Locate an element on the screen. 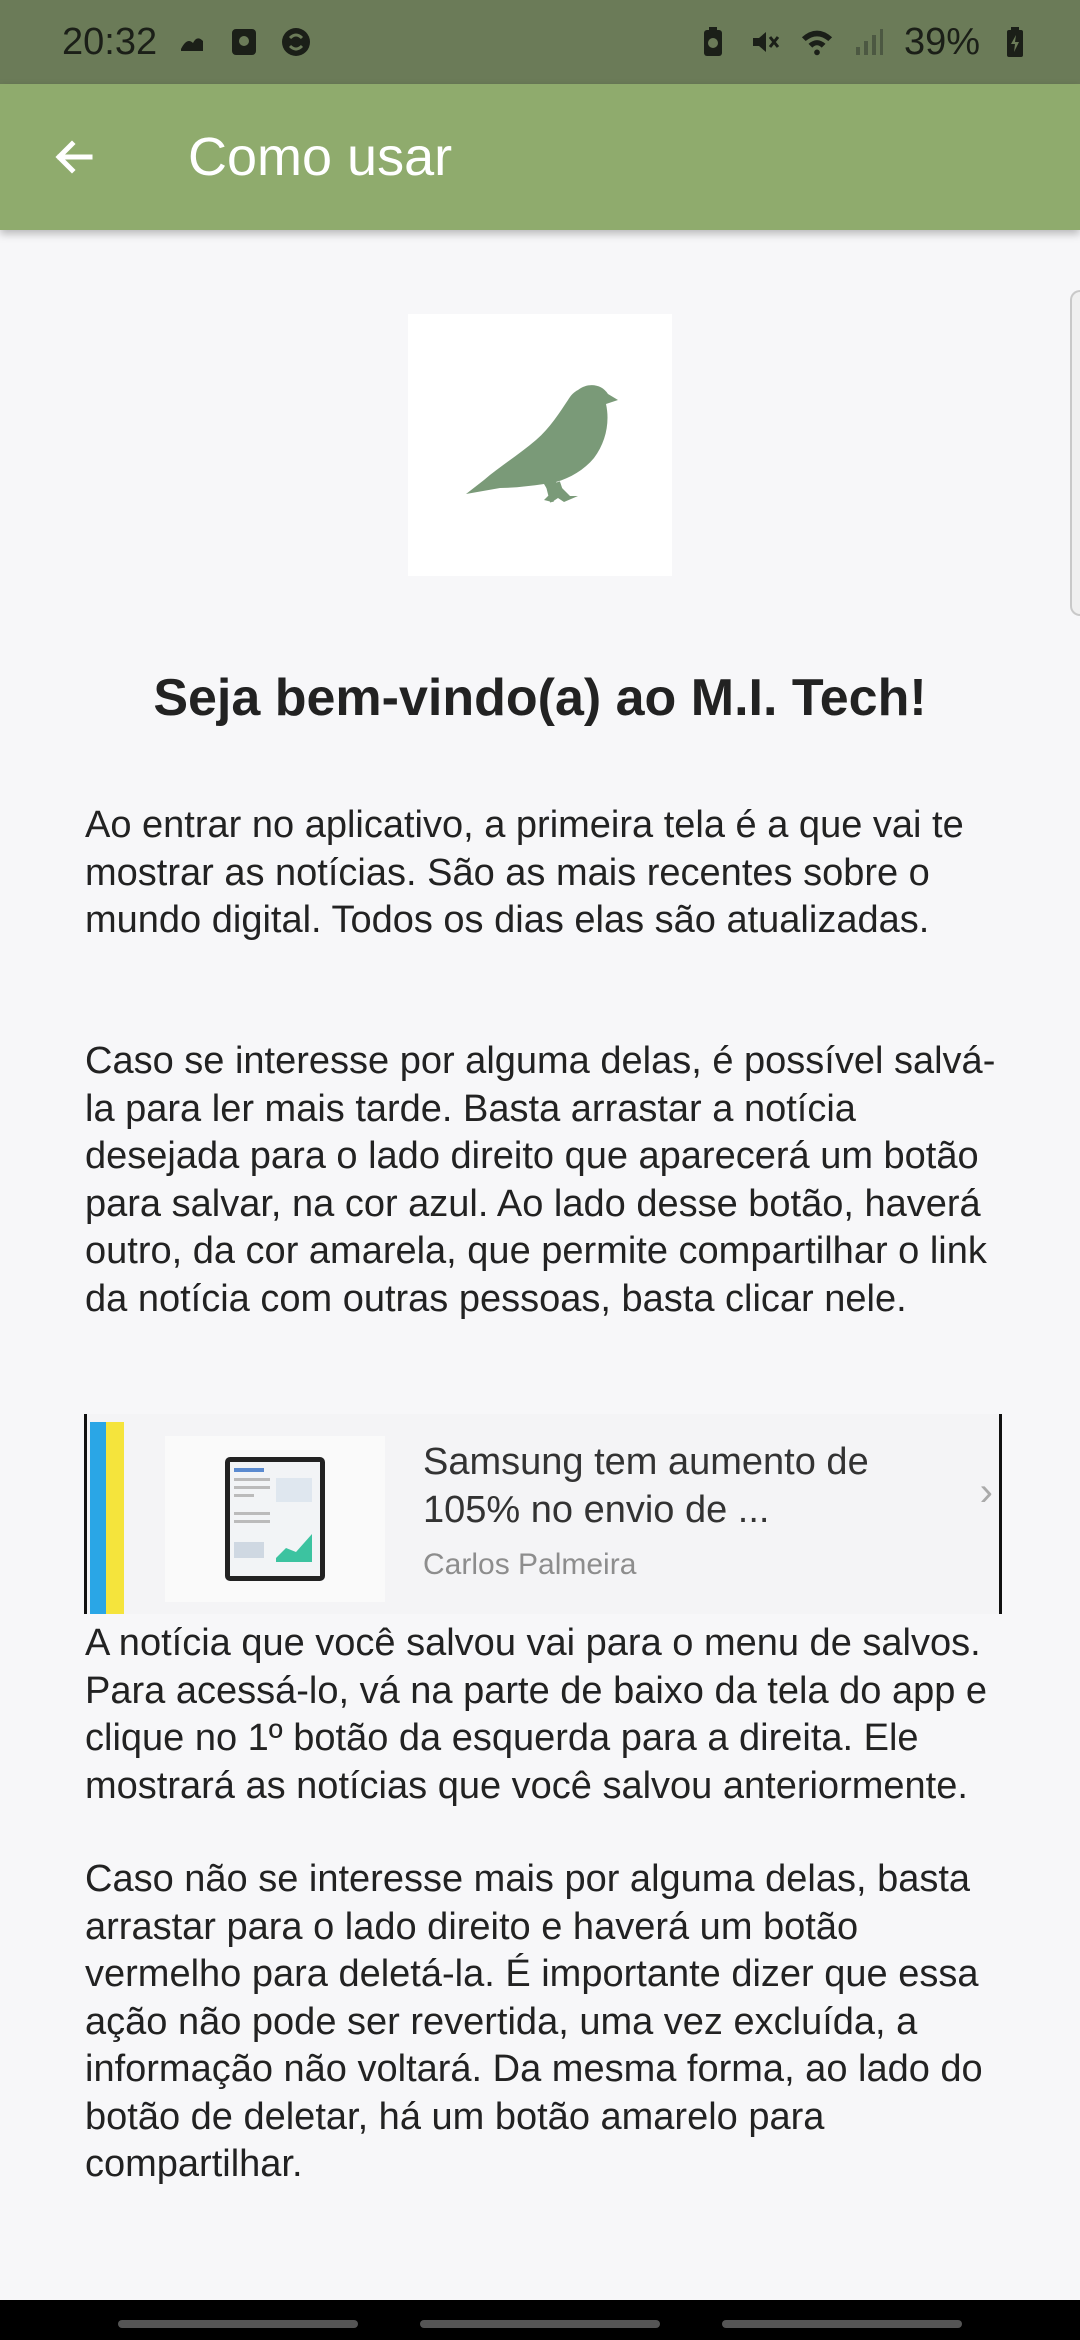  signal-icon is located at coordinates (869, 42).